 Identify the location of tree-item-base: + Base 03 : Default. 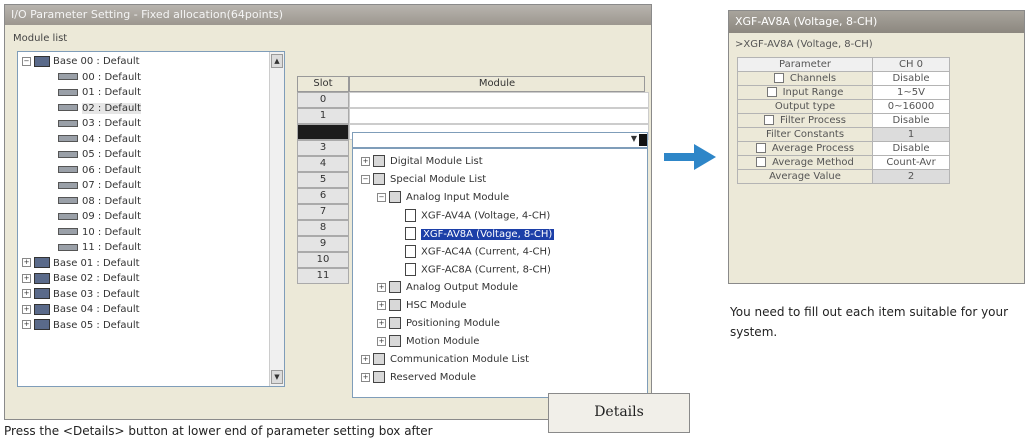
(81, 294).